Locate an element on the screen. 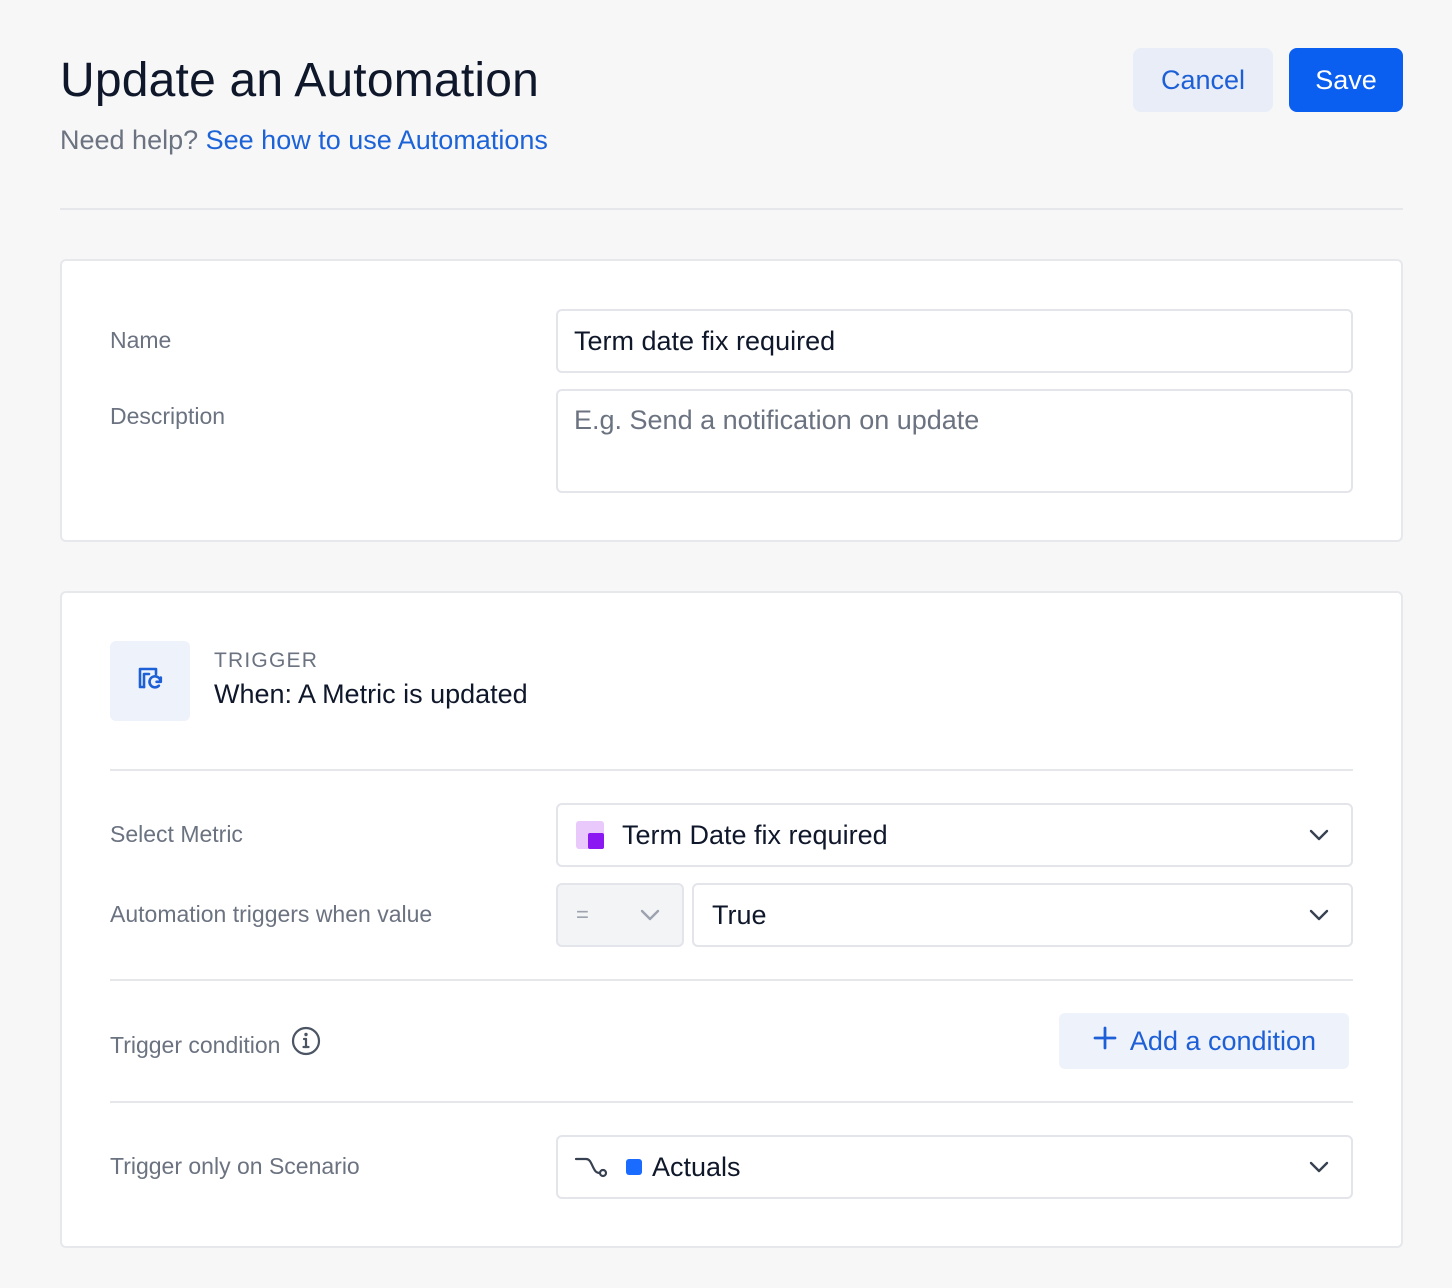  save-button: Save is located at coordinates (1346, 80).